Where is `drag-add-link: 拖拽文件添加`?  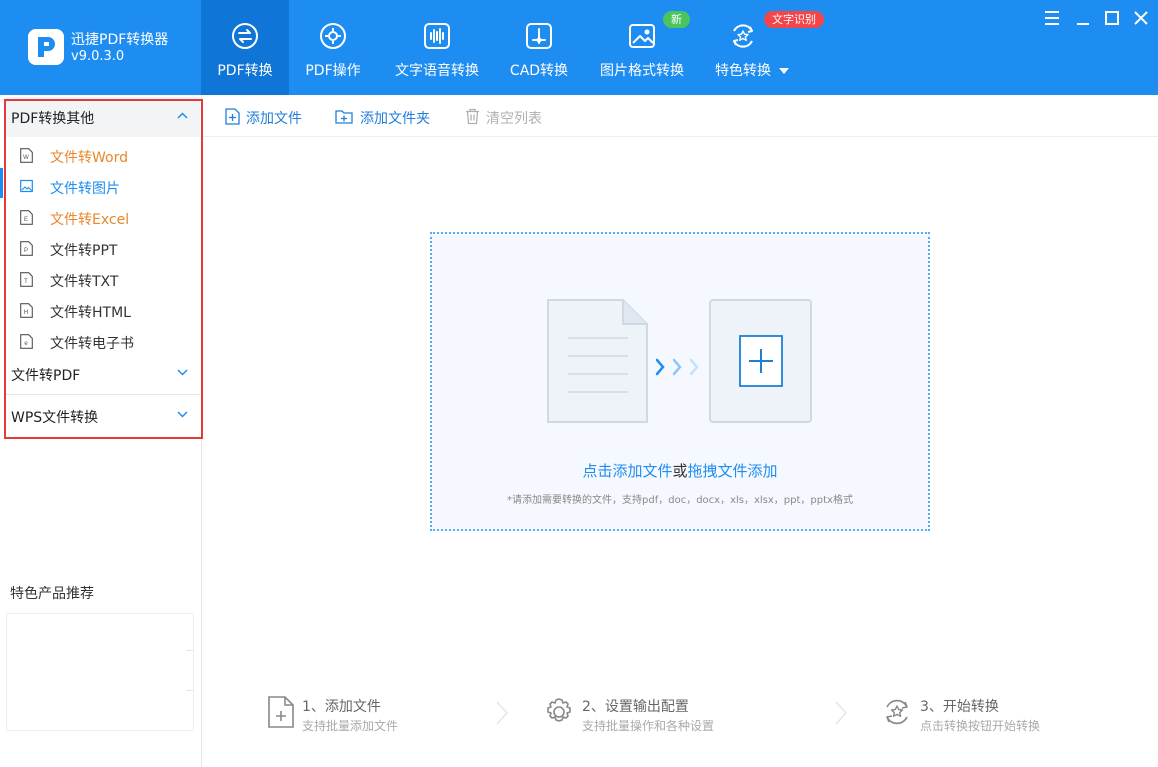
drag-add-link: 拖拽文件添加 is located at coordinates (733, 471).